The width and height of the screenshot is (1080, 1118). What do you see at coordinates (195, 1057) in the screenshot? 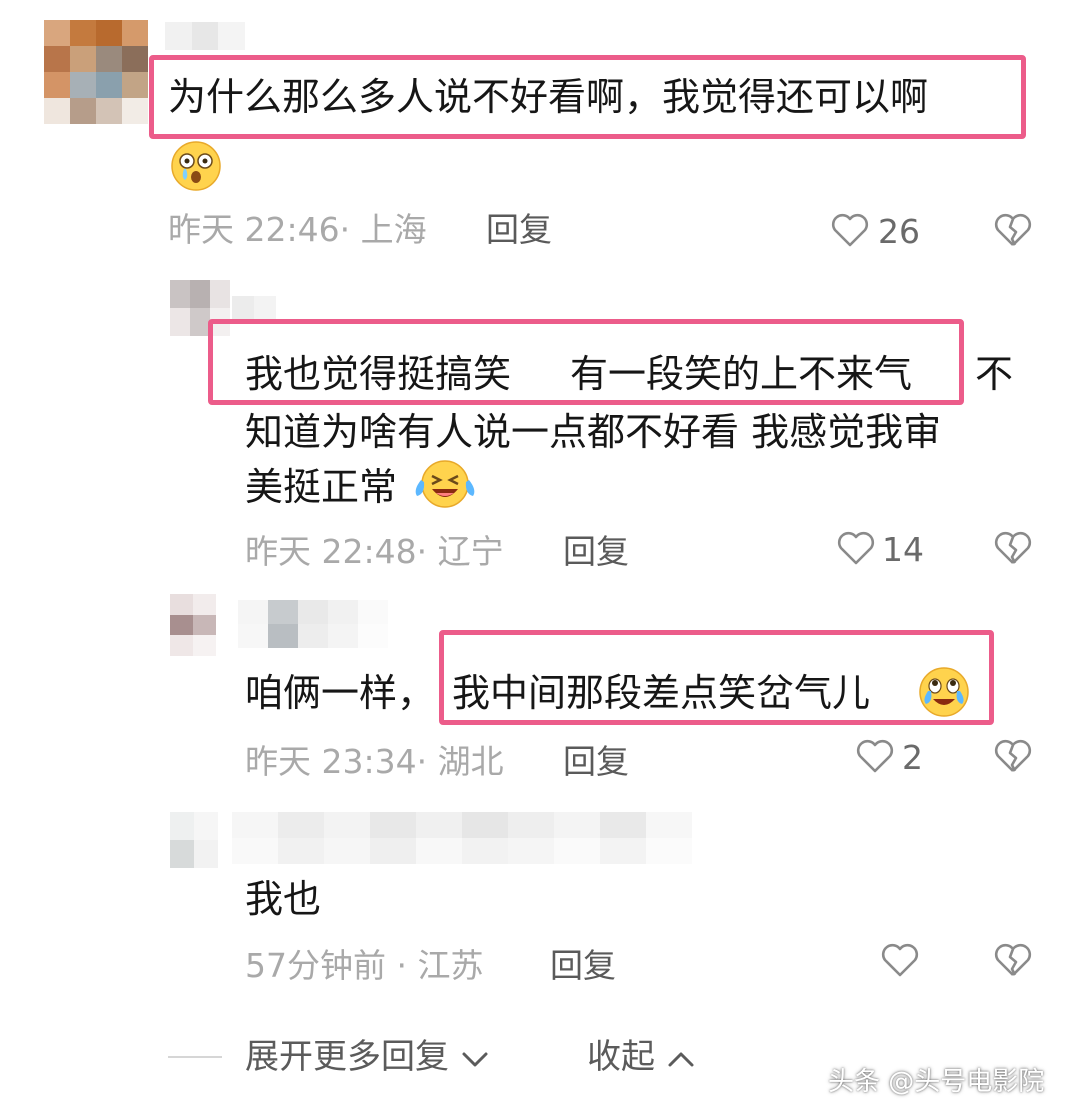
I see `divider` at bounding box center [195, 1057].